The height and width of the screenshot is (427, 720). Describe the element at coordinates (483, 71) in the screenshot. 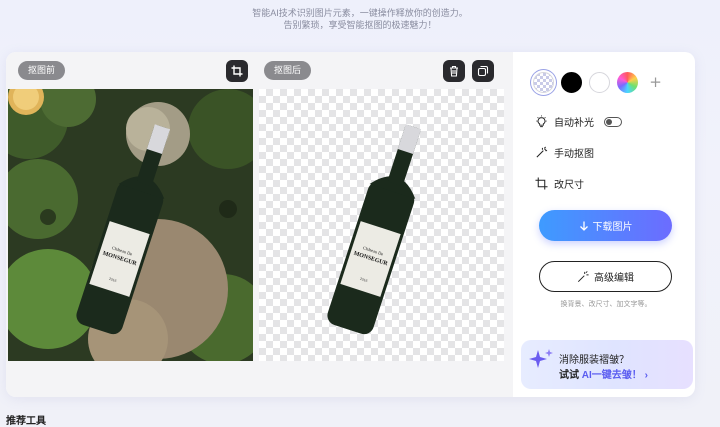

I see `copy-icon` at that location.